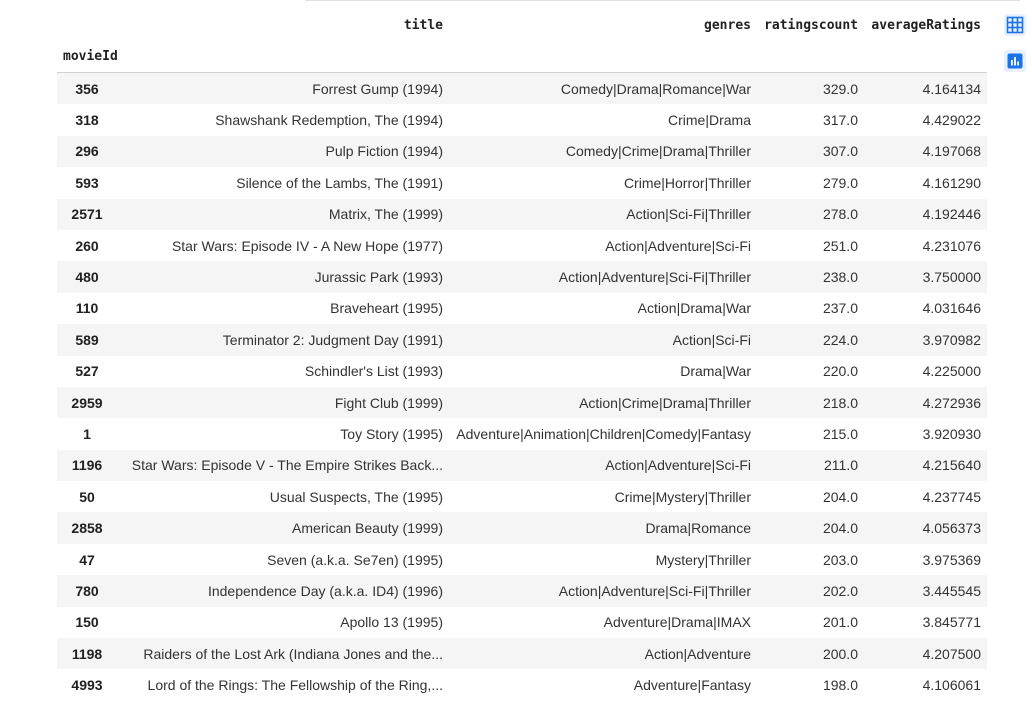 The width and height of the screenshot is (1032, 713). I want to click on averageratings-cell: 4.225000, so click(951, 371).